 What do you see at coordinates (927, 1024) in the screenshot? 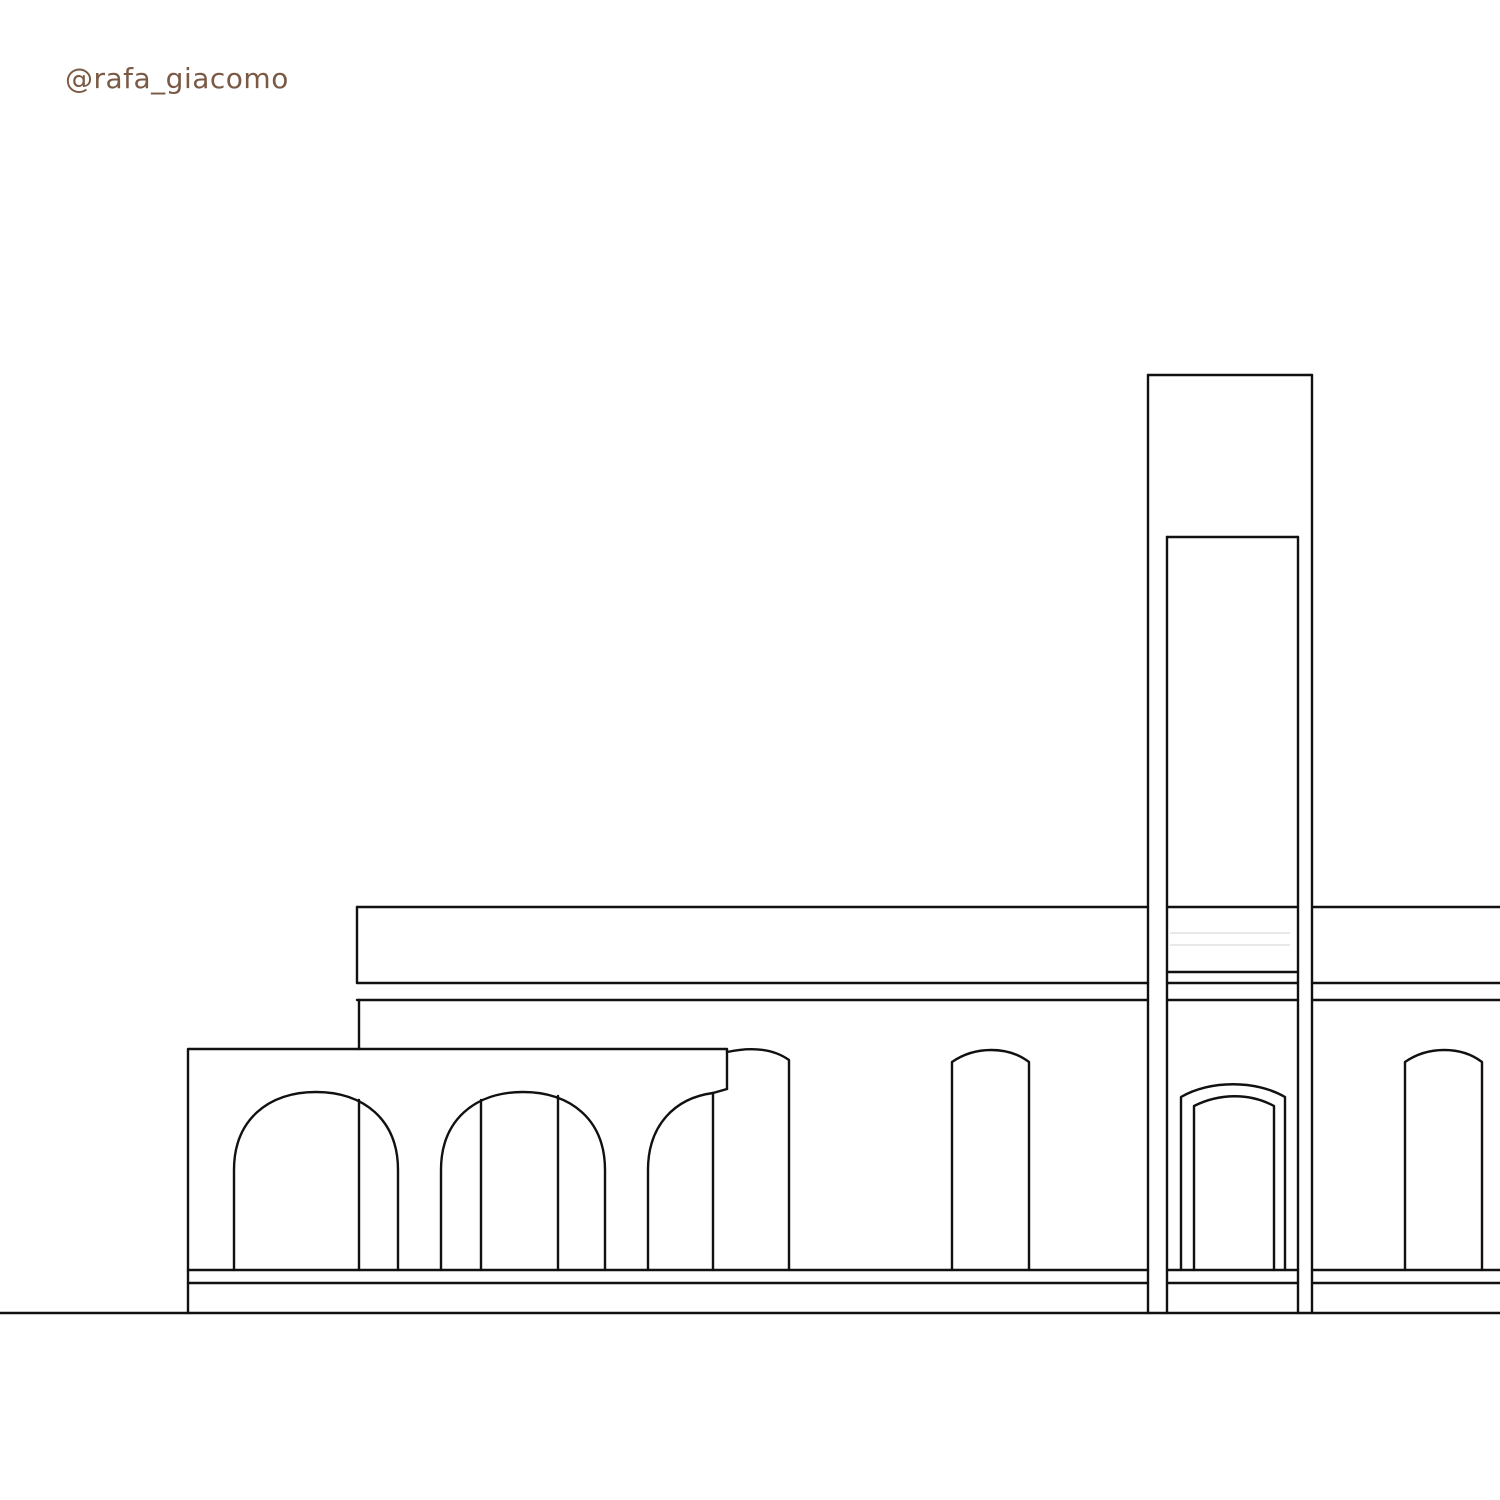
I see `main-wall` at bounding box center [927, 1024].